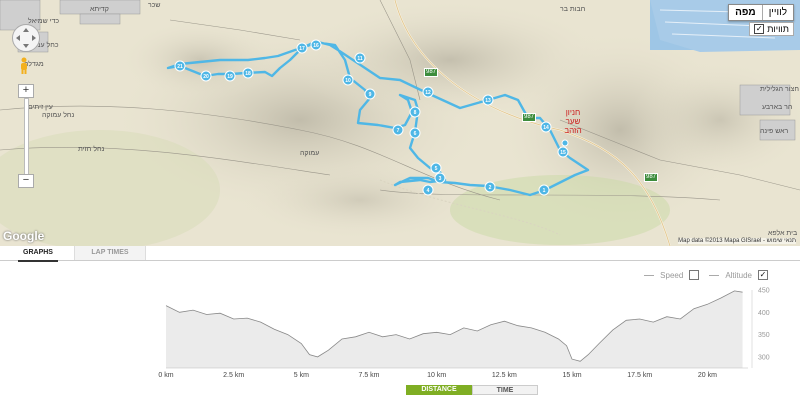 The width and height of the screenshot is (800, 408). What do you see at coordinates (454, 329) in the screenshot?
I see `altitude-area` at bounding box center [454, 329].